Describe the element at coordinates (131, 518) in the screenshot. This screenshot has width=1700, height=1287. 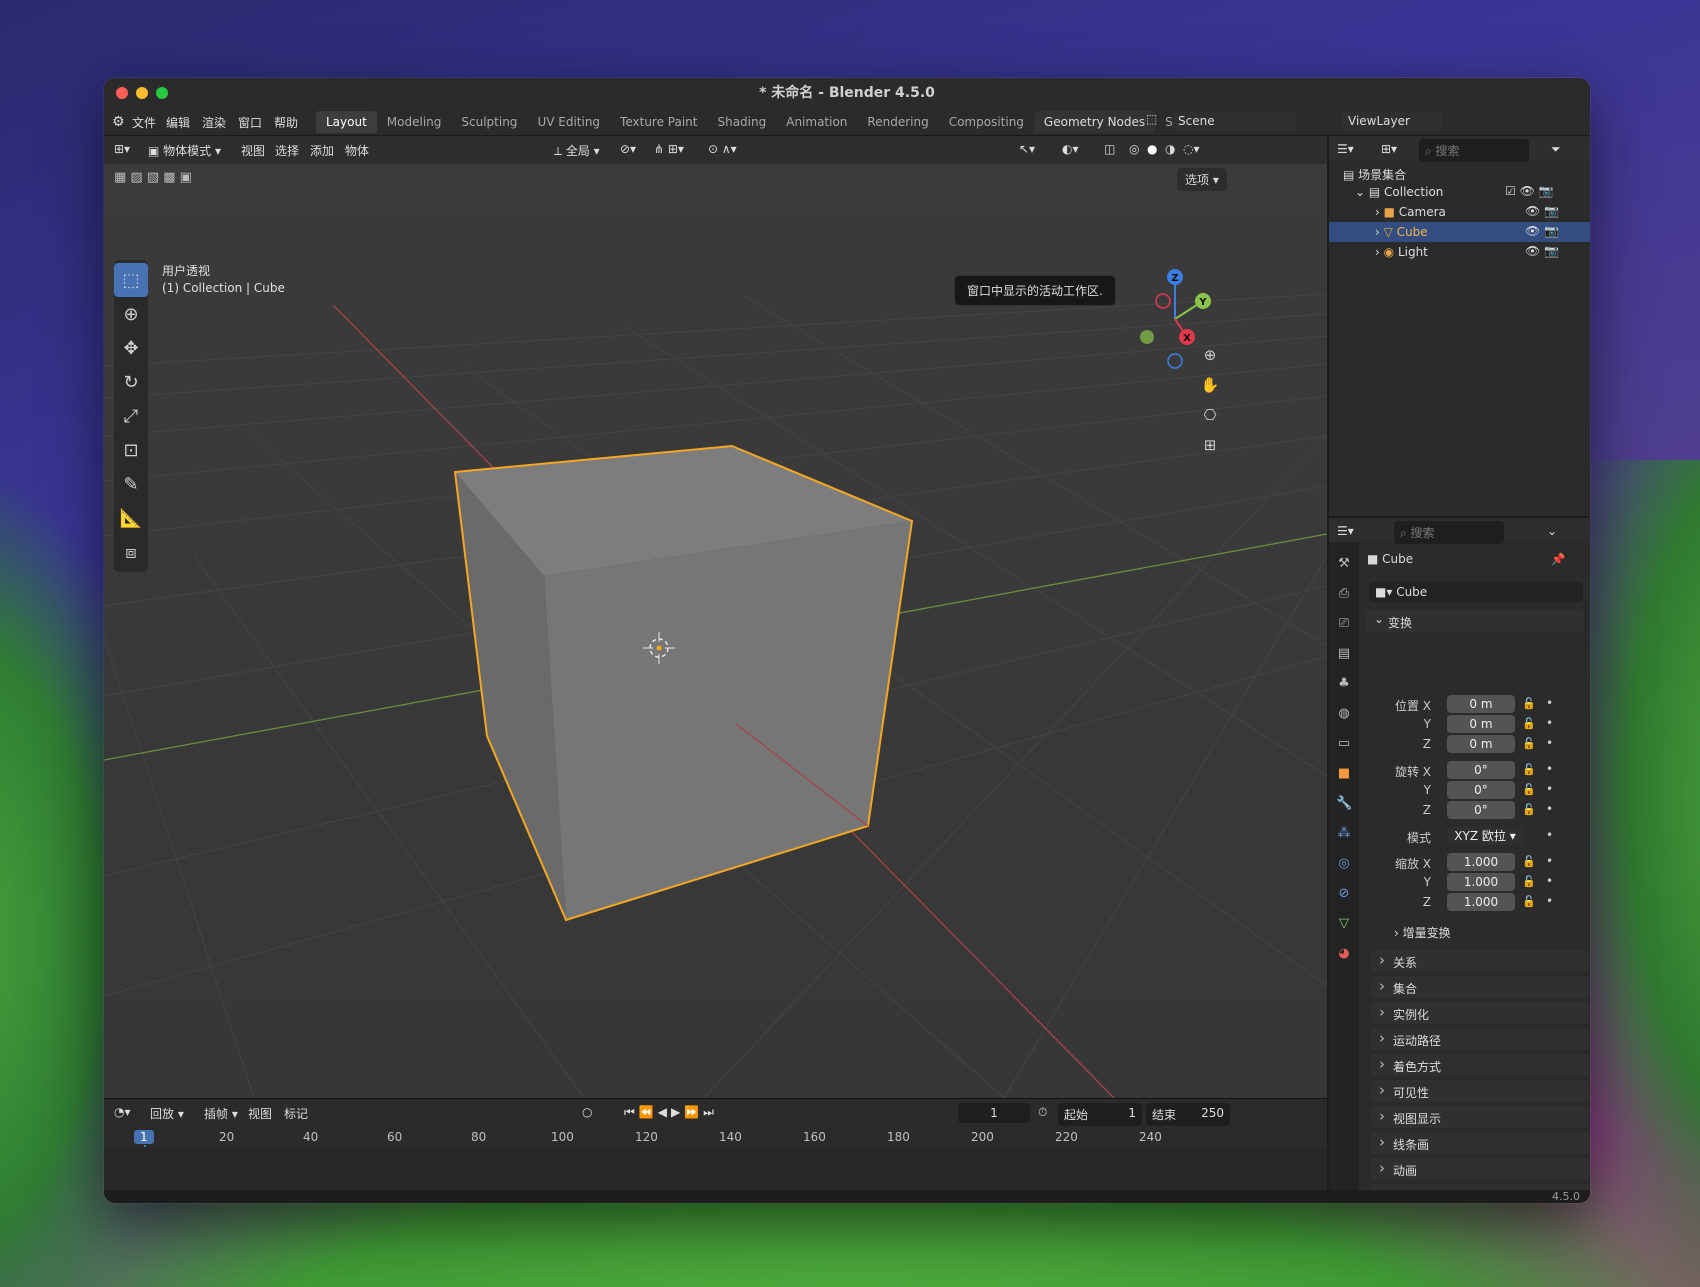
I see `measure-tool-icon: 📐` at that location.